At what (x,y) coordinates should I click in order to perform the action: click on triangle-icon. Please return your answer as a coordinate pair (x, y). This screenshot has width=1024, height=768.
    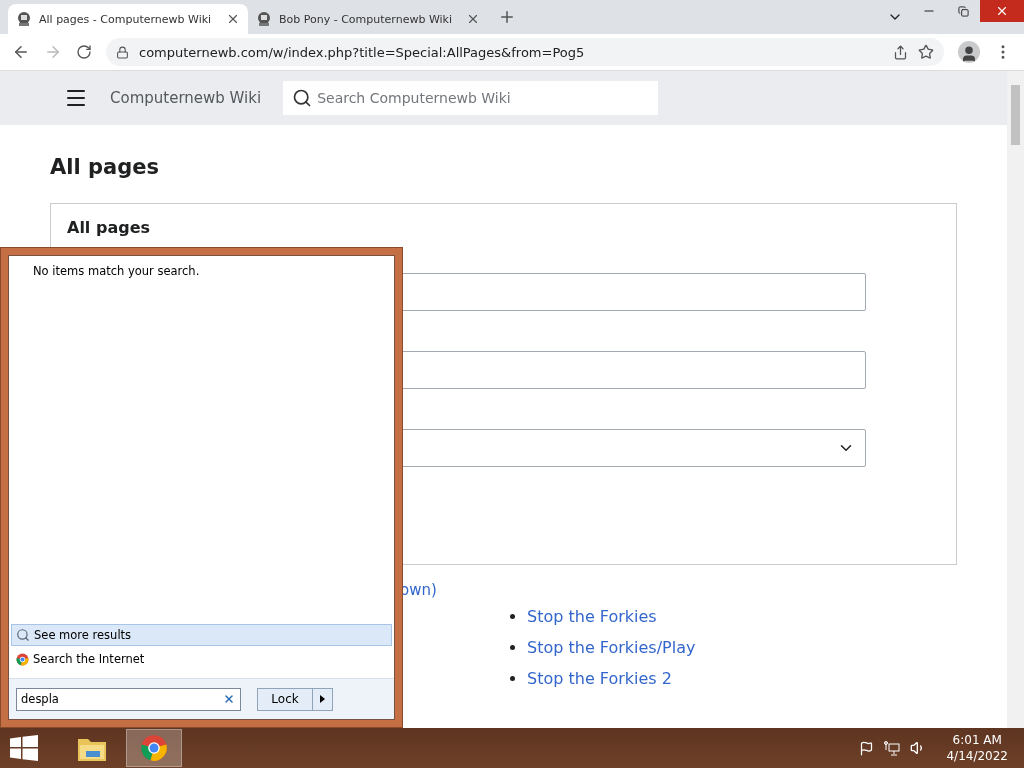
    Looking at the image, I should click on (322, 699).